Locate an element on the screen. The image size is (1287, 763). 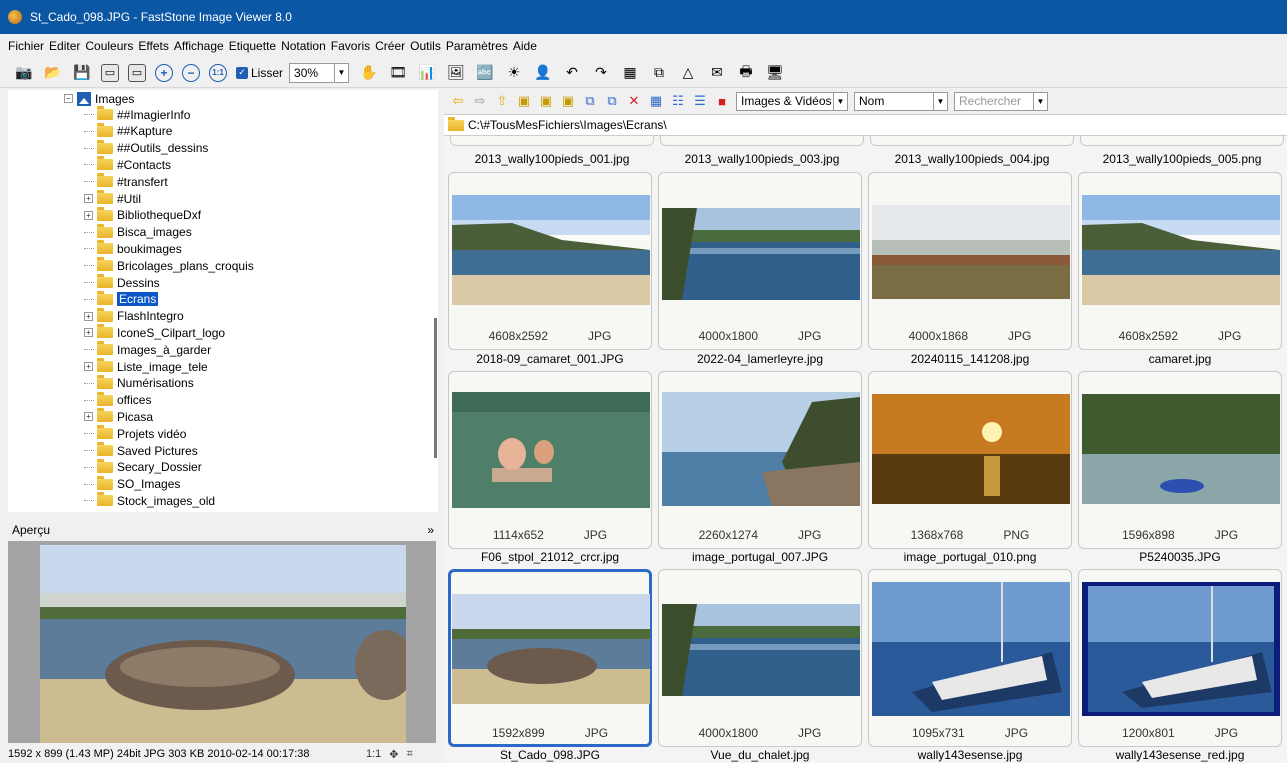
compare-icon: 📊 is located at coordinates (427, 73).